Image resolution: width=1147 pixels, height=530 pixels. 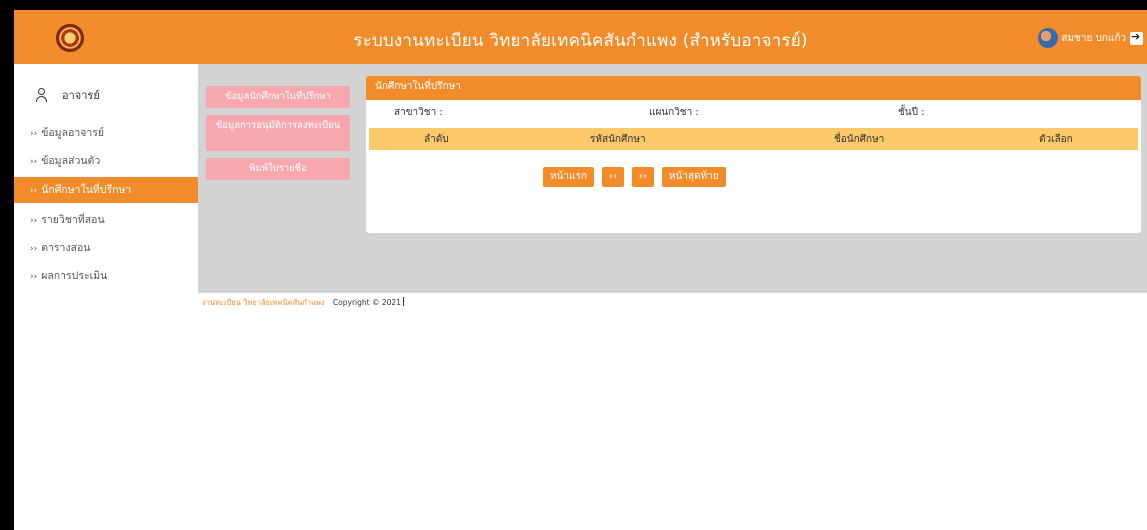 What do you see at coordinates (436, 139) in the screenshot?
I see `column-header-order: ลำดับ` at bounding box center [436, 139].